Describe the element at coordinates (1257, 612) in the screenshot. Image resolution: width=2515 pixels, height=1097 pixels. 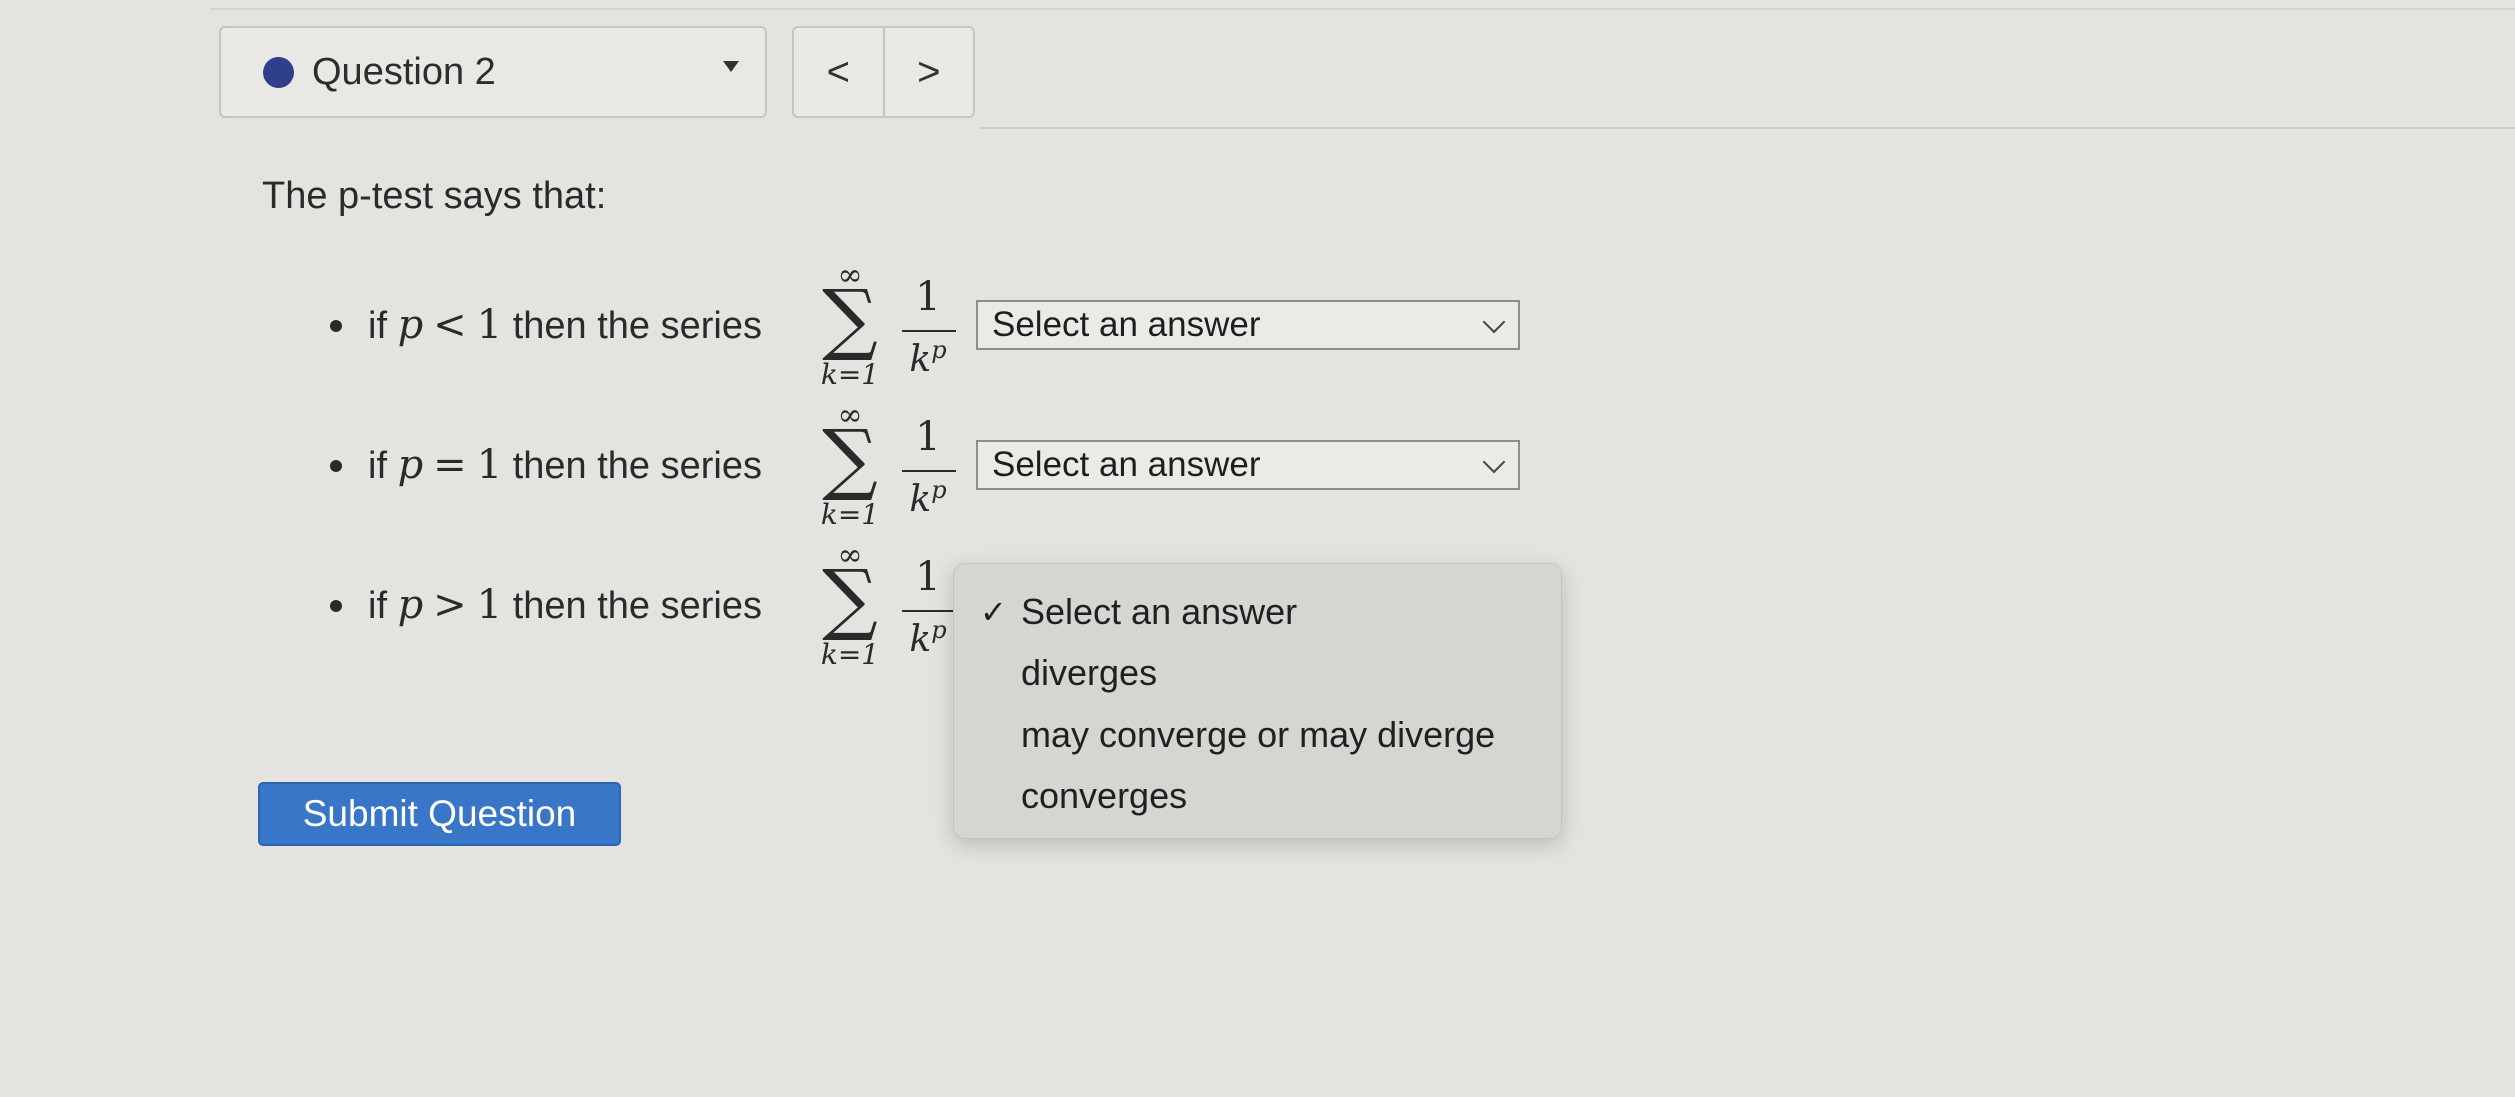
I see `menu-item-select-an-answer: ✓ Select an answer` at that location.